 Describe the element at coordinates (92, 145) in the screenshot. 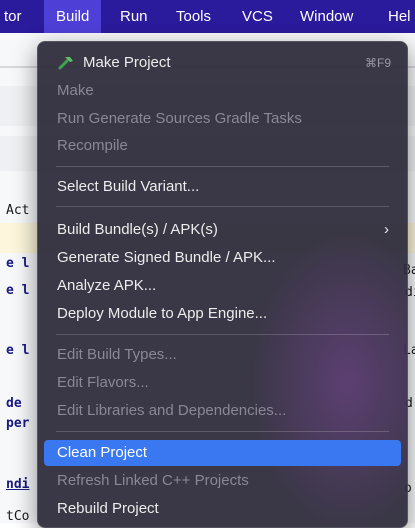

I see `recompile-label: Recompile` at that location.